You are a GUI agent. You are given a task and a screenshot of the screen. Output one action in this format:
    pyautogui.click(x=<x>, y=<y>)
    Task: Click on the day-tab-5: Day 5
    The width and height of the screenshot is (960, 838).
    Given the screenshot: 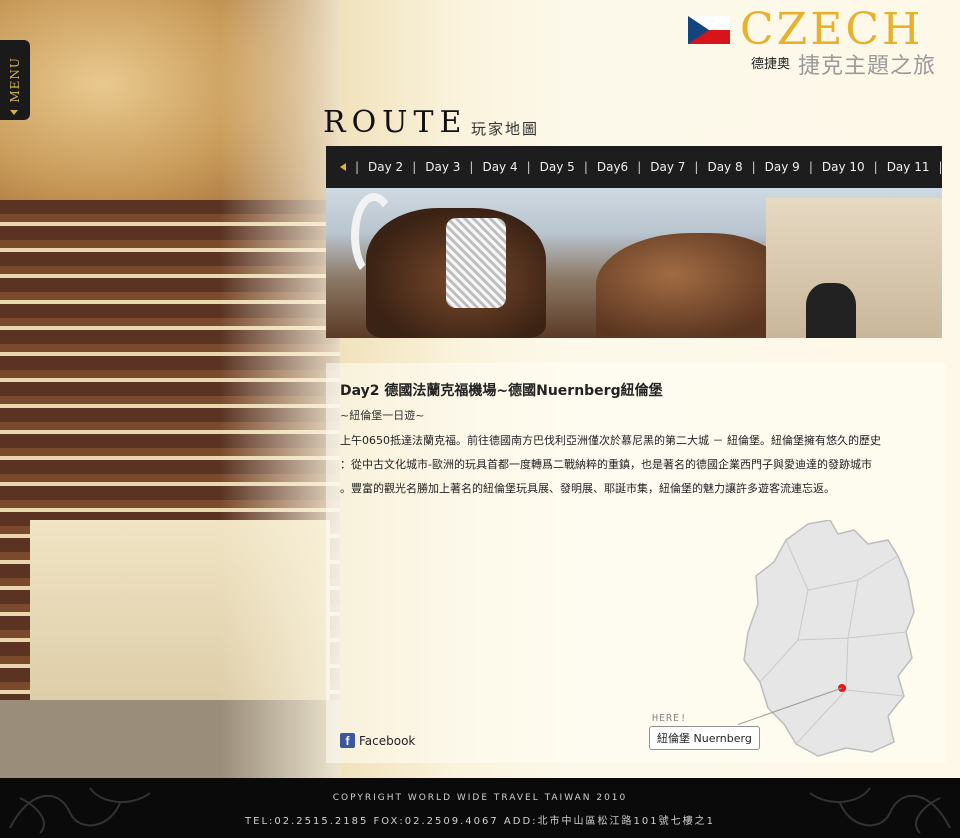 What is the action you would take?
    pyautogui.click(x=557, y=167)
    